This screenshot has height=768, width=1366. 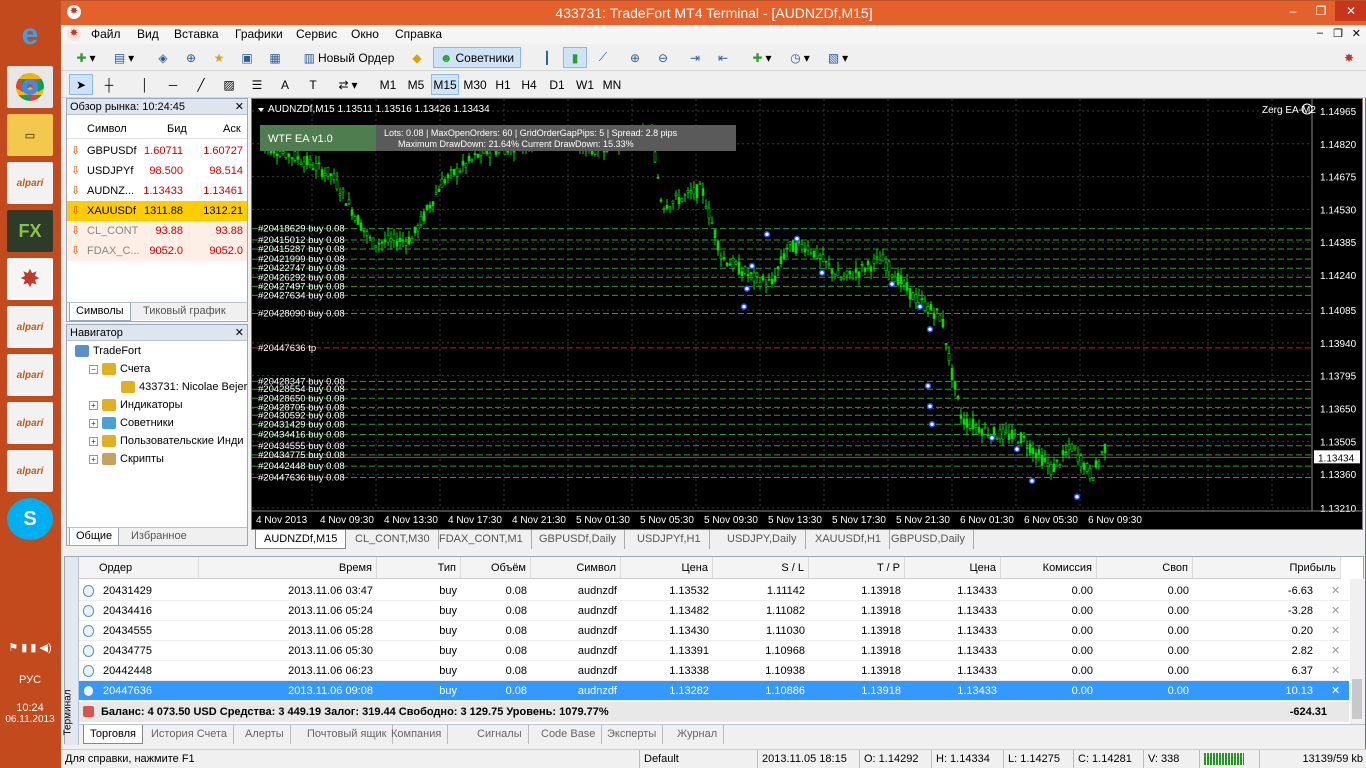 What do you see at coordinates (131, 423) in the screenshot?
I see `navigator-item: + Советники` at bounding box center [131, 423].